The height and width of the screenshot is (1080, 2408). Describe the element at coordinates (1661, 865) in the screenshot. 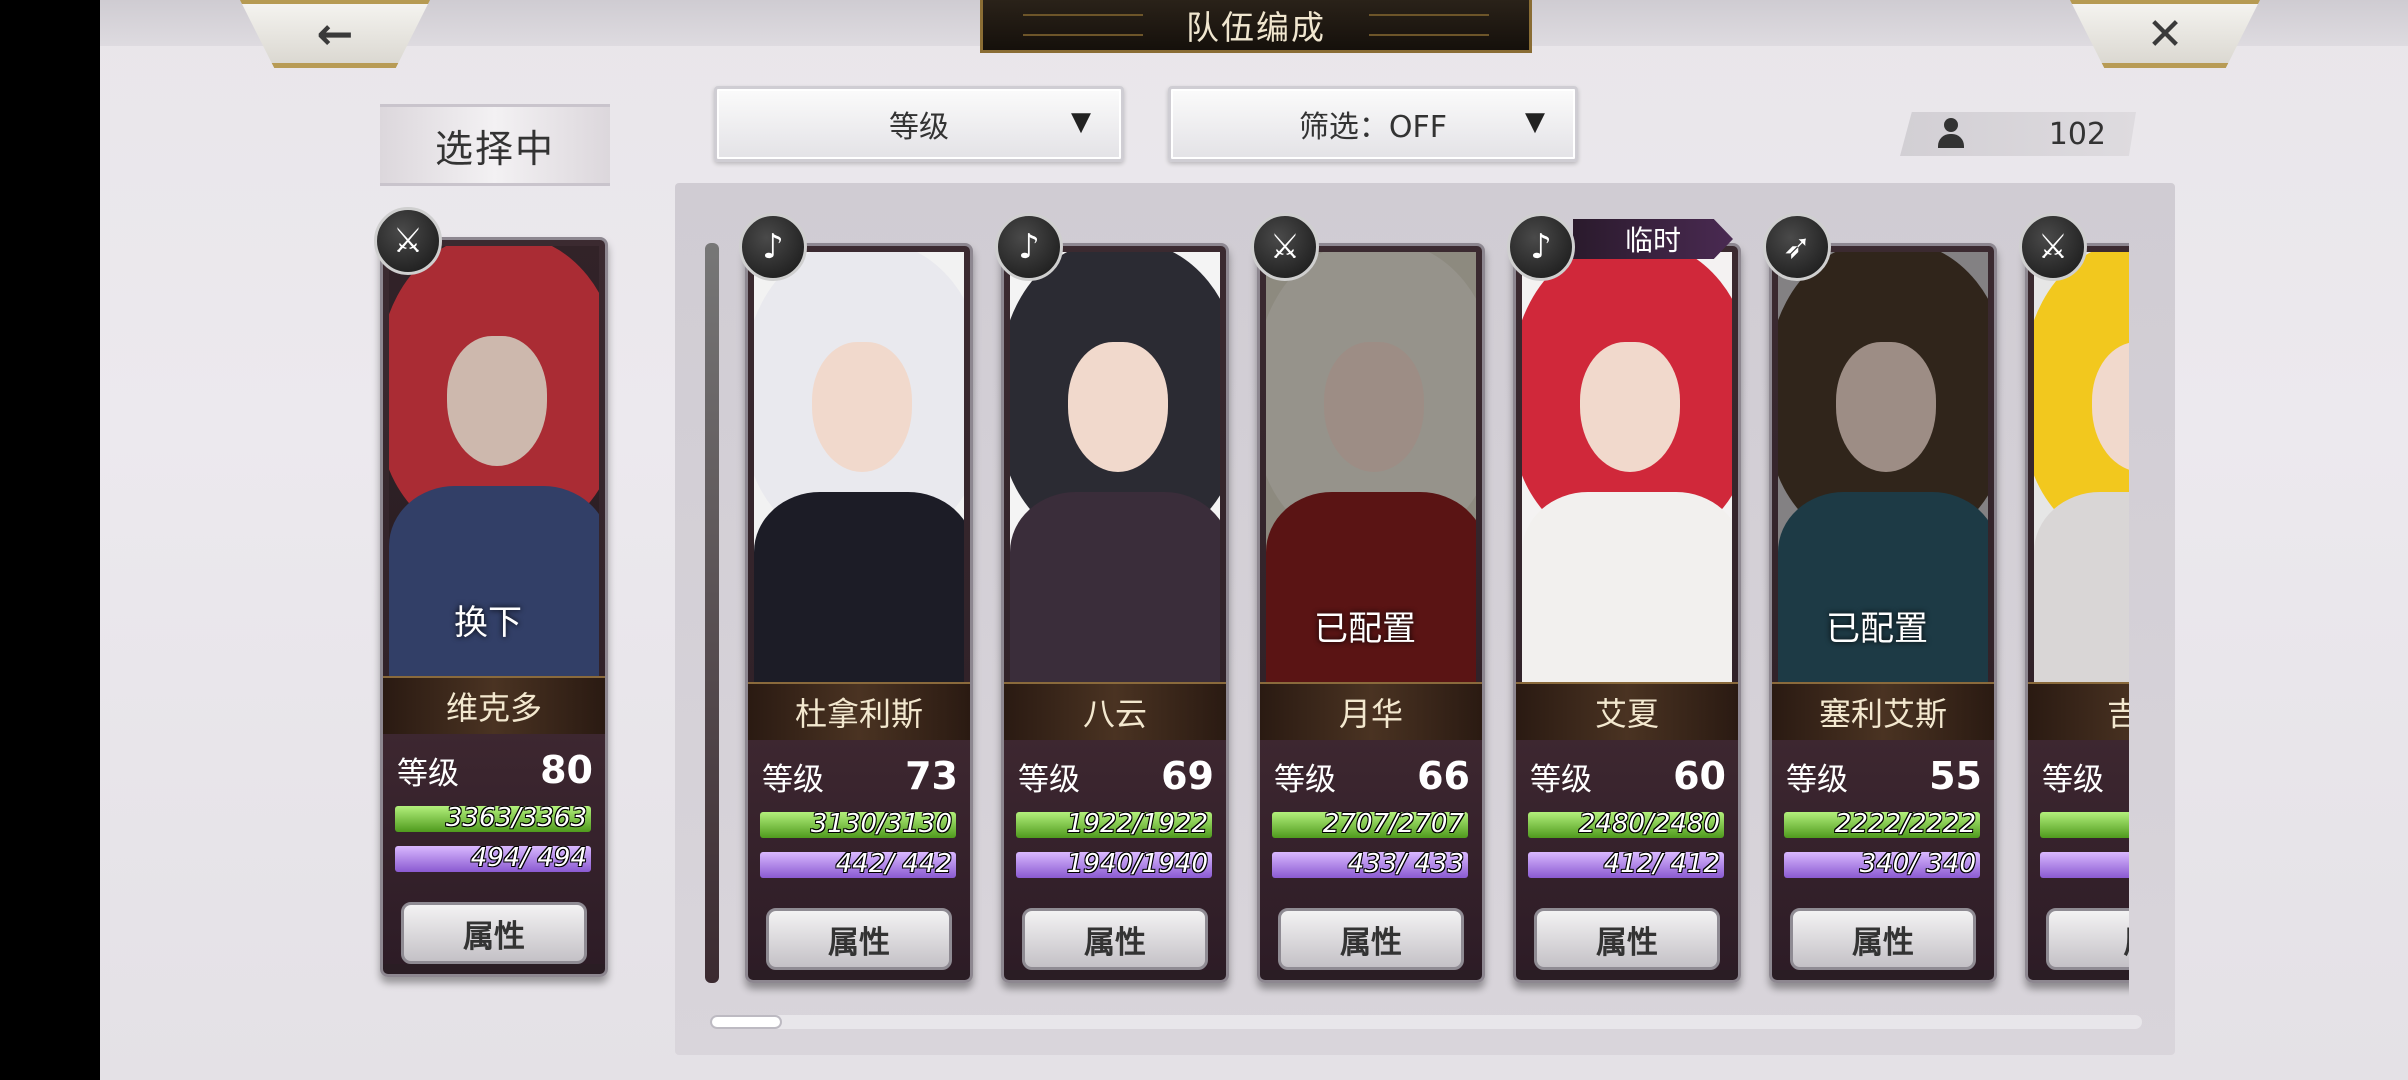

I see `mp-value: 412/ 412` at that location.